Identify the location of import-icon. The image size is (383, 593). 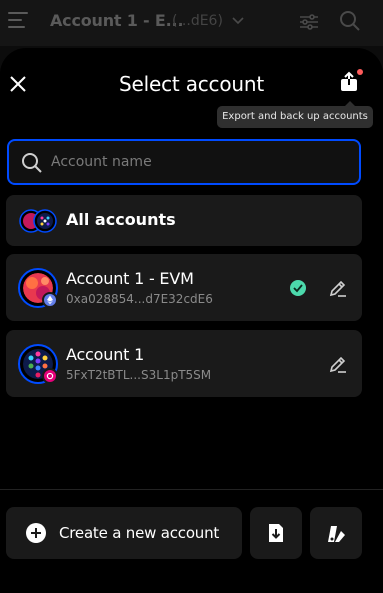
(276, 533).